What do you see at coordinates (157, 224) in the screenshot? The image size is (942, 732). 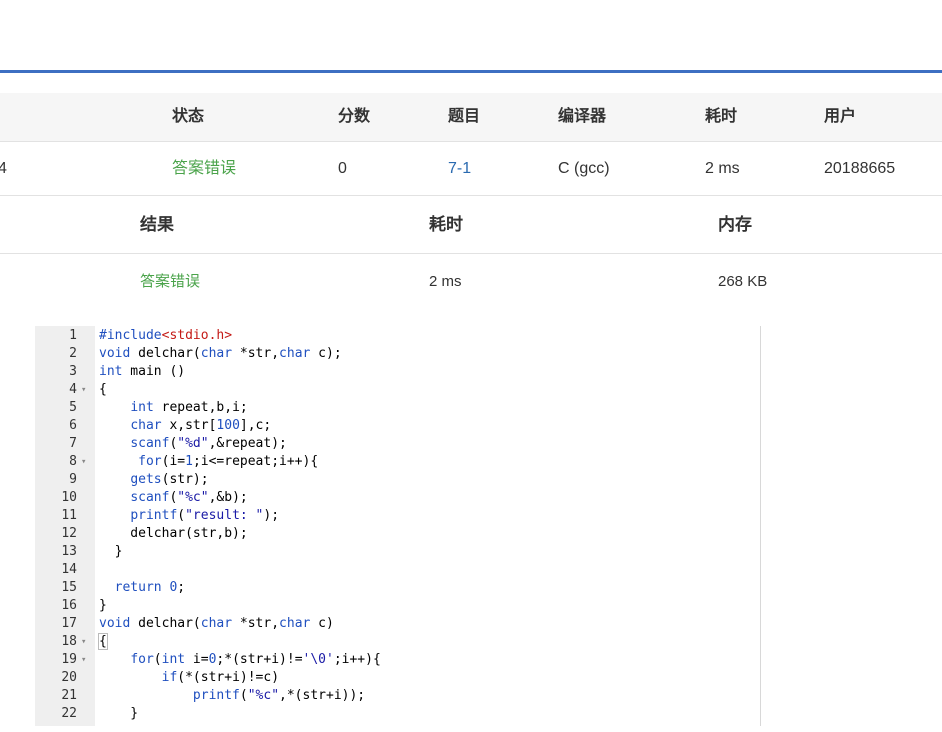 I see `header-result: 结果` at bounding box center [157, 224].